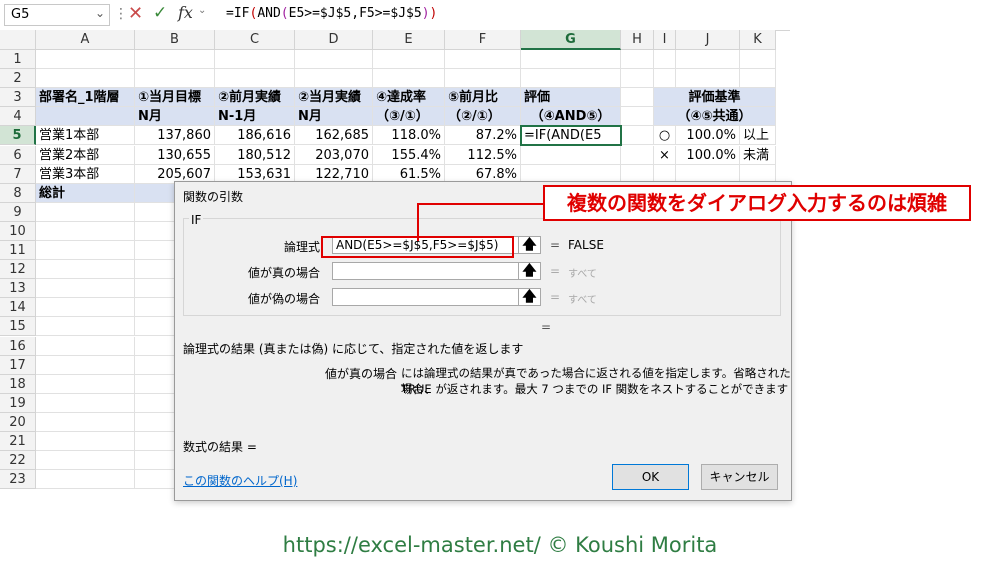  Describe the element at coordinates (175, 155) in the screenshot. I see `cell-b6: 130,655` at that location.